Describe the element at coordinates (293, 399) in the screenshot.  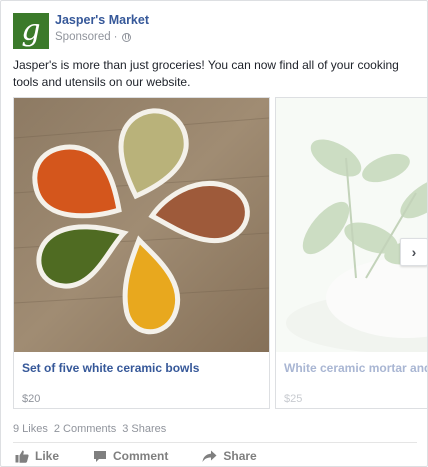
I see `carousel-item-price: $25` at that location.